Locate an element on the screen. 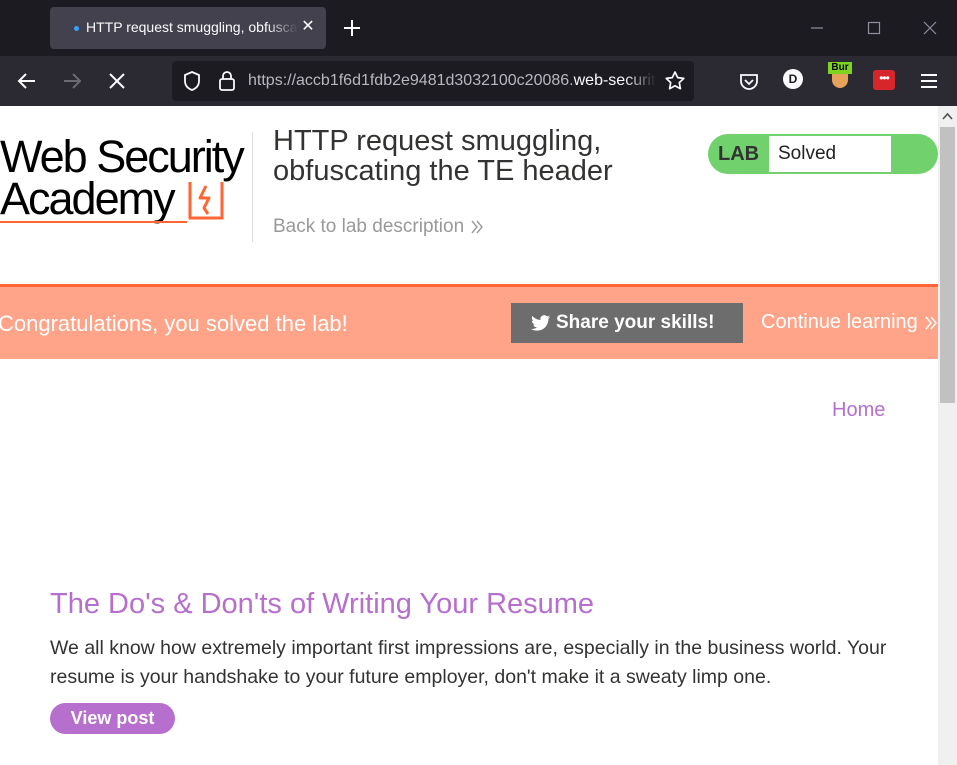 The image size is (957, 765). burp-extension-icon: Bur is located at coordinates (840, 77).